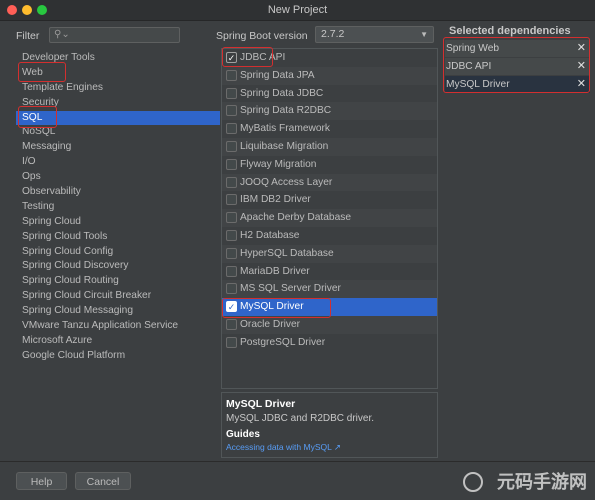 The width and height of the screenshot is (595, 500). What do you see at coordinates (41, 481) in the screenshot?
I see `help-button: Help` at bounding box center [41, 481].